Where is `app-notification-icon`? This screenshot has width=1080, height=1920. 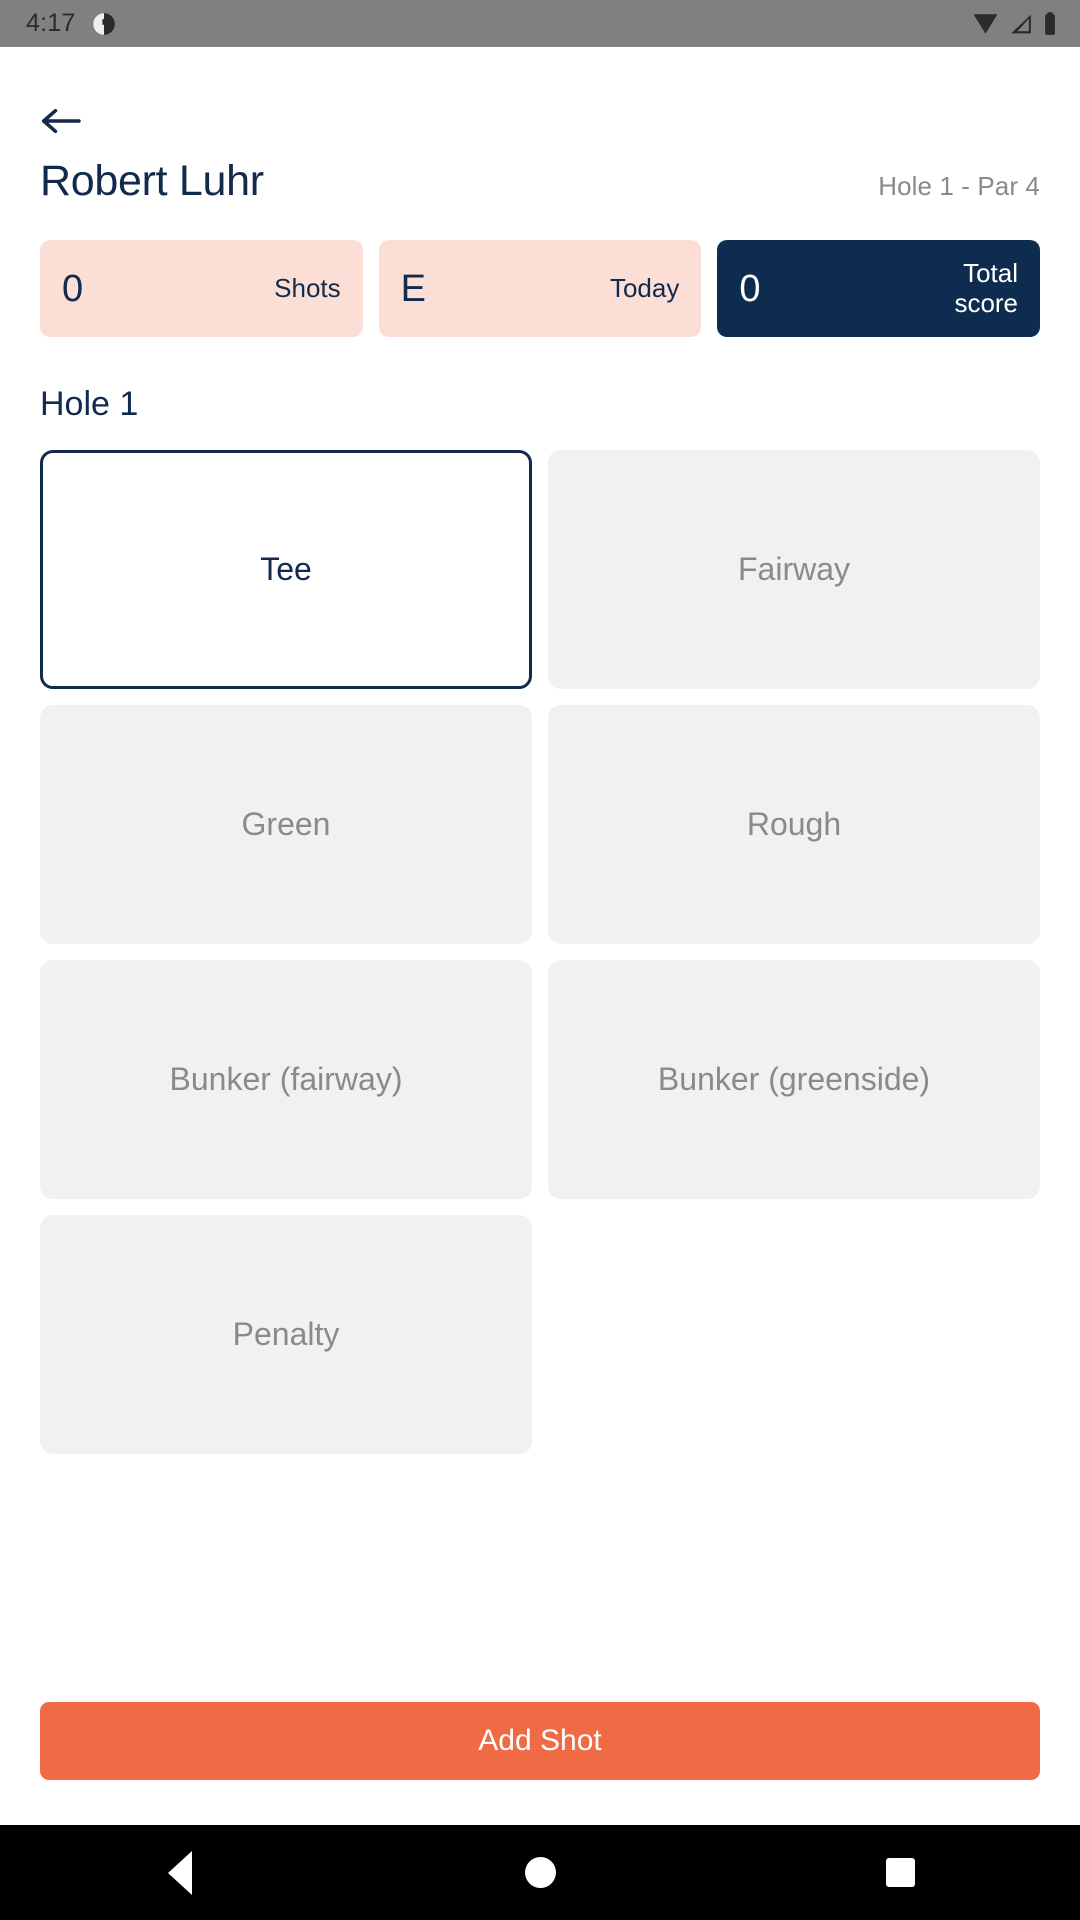 app-notification-icon is located at coordinates (104, 24).